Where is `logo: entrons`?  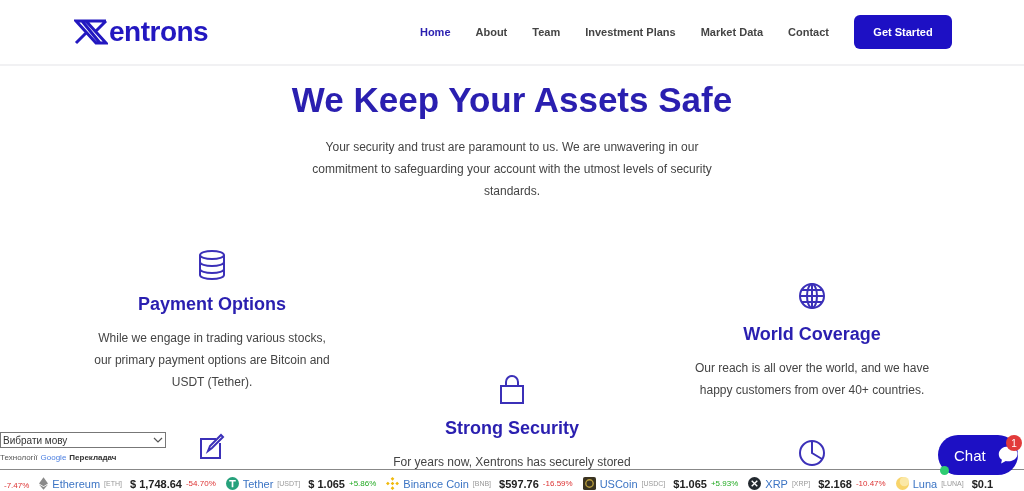 logo: entrons is located at coordinates (141, 32).